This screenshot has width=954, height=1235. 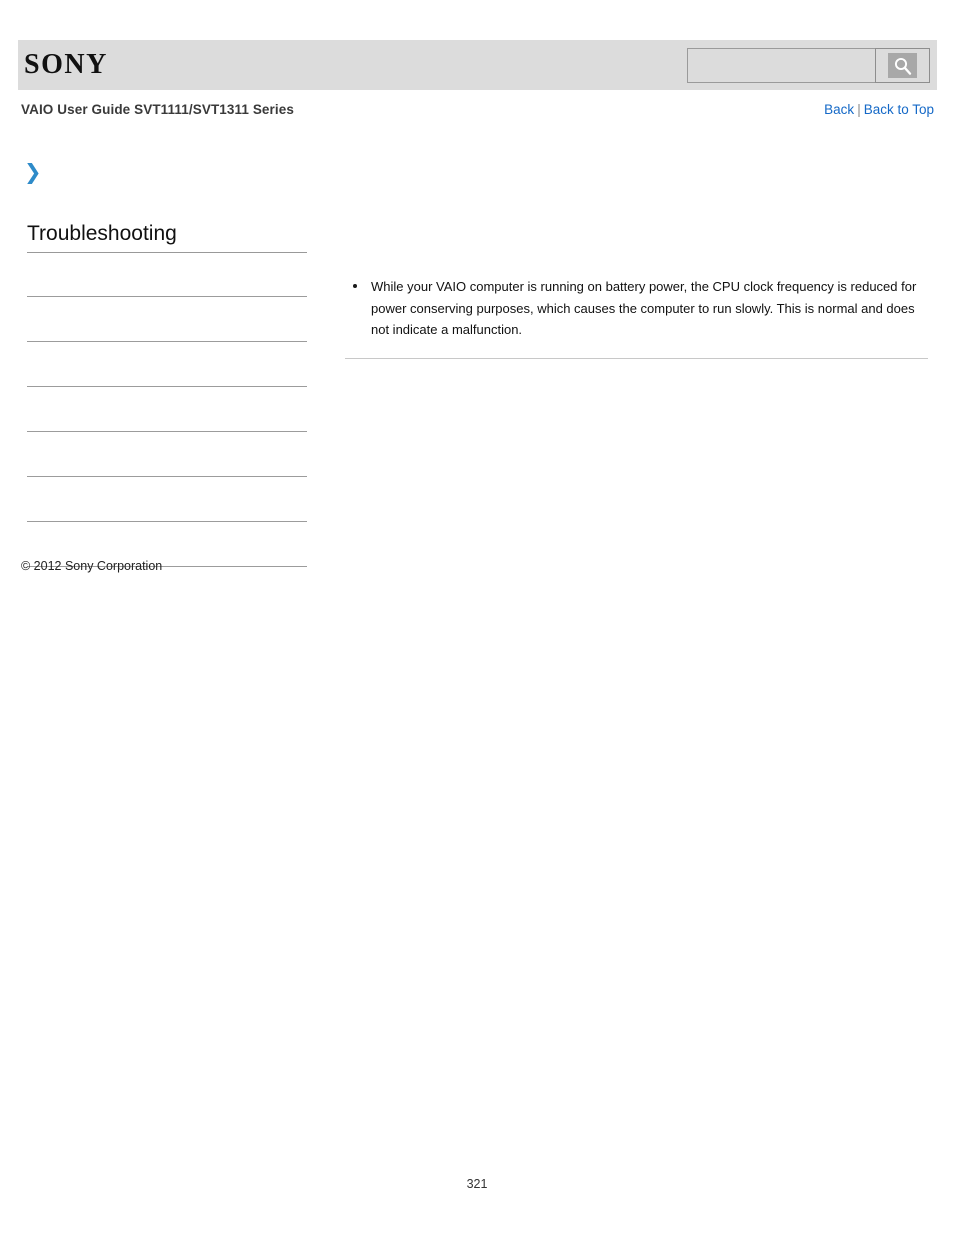 I want to click on search-icon, so click(x=902, y=65).